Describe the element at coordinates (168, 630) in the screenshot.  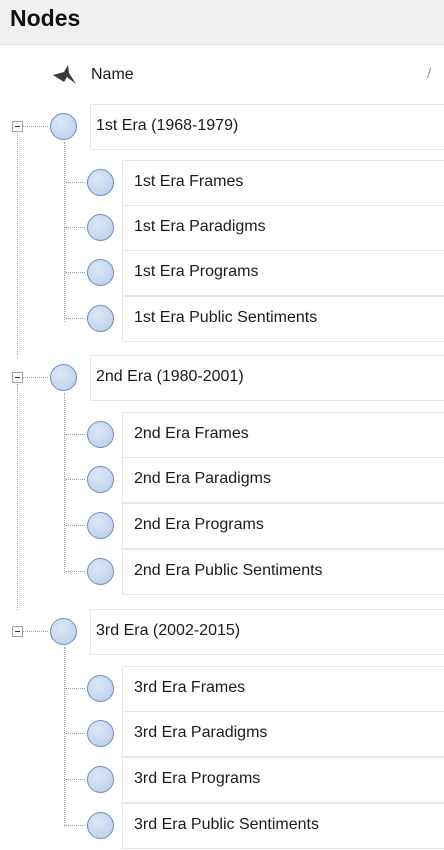
I see `tree-row-label: 3rd Era (2002-2015)` at that location.